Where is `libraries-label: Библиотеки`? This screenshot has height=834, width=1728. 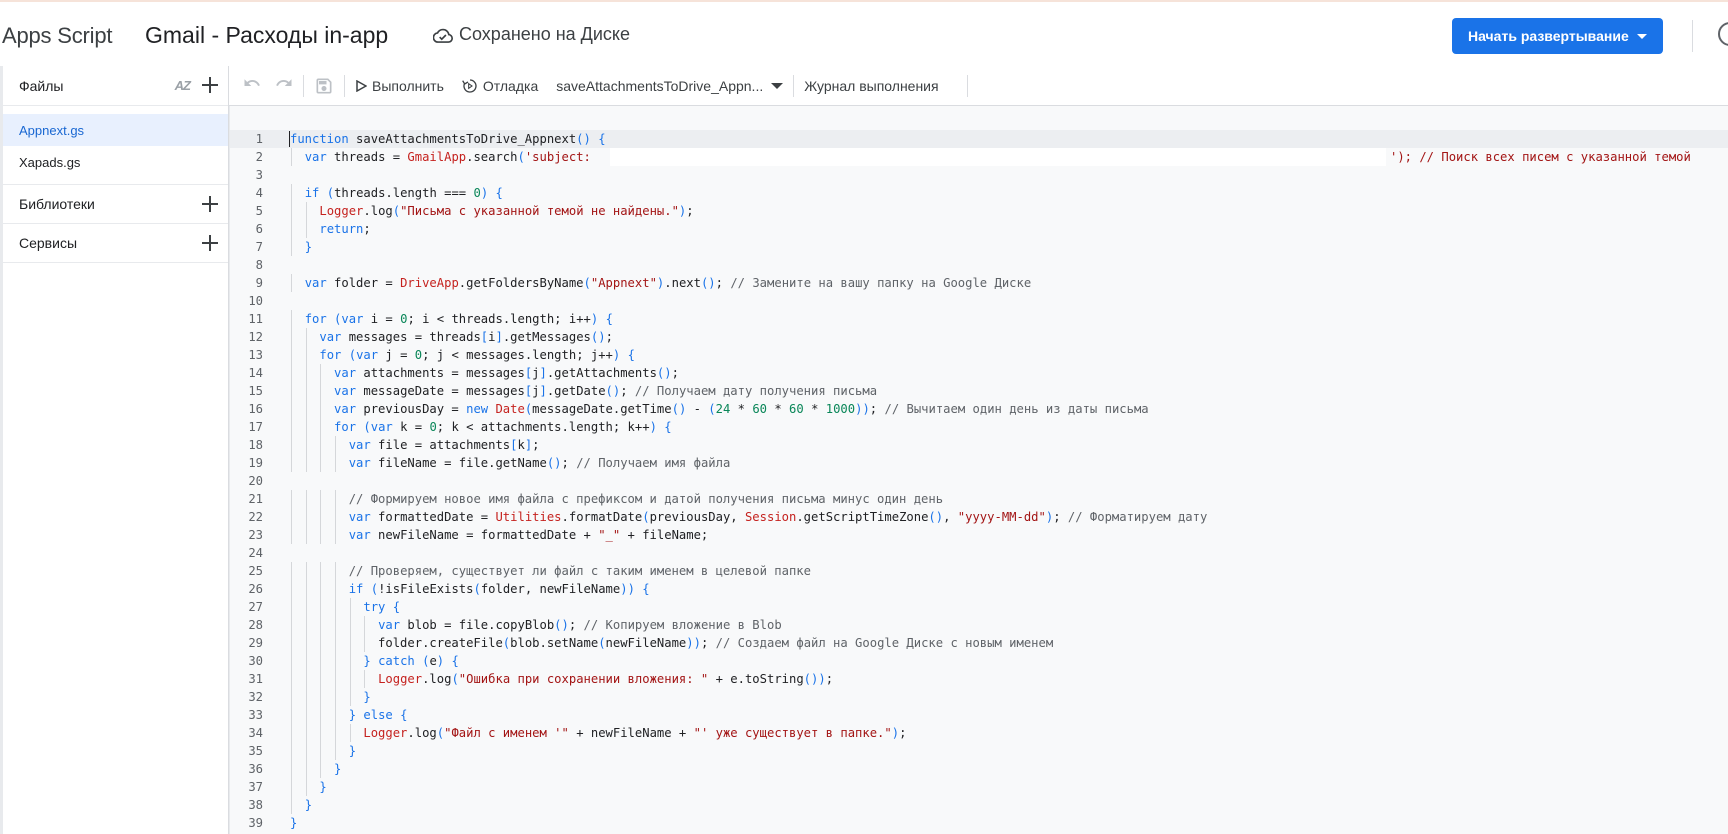
libraries-label: Библиотеки is located at coordinates (57, 204).